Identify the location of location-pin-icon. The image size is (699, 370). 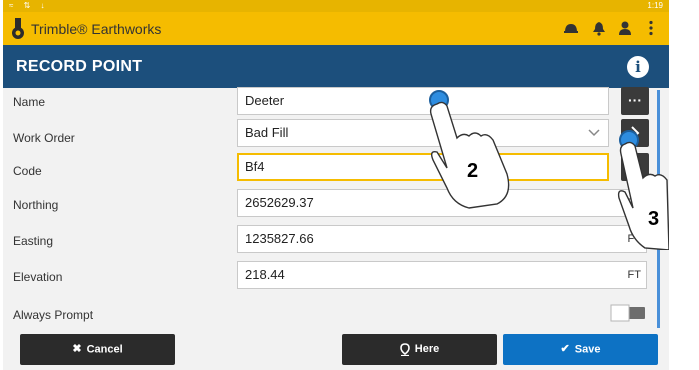
(404, 349).